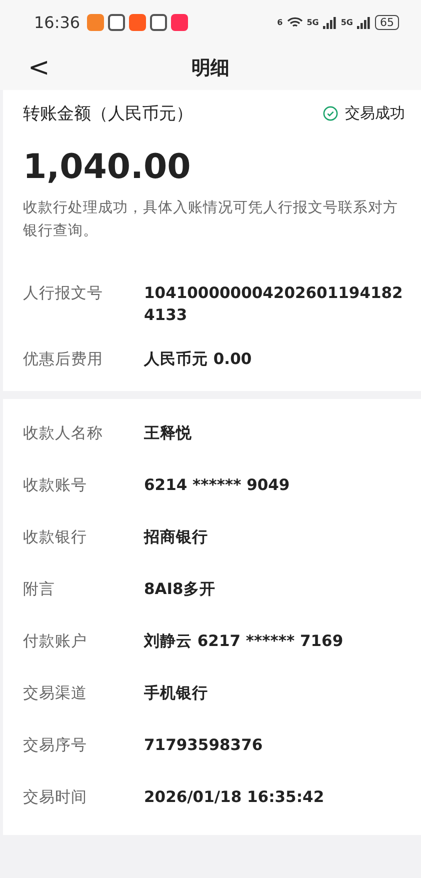 The width and height of the screenshot is (421, 878). I want to click on field-value: 104100000004202601194182 4133, so click(274, 304).